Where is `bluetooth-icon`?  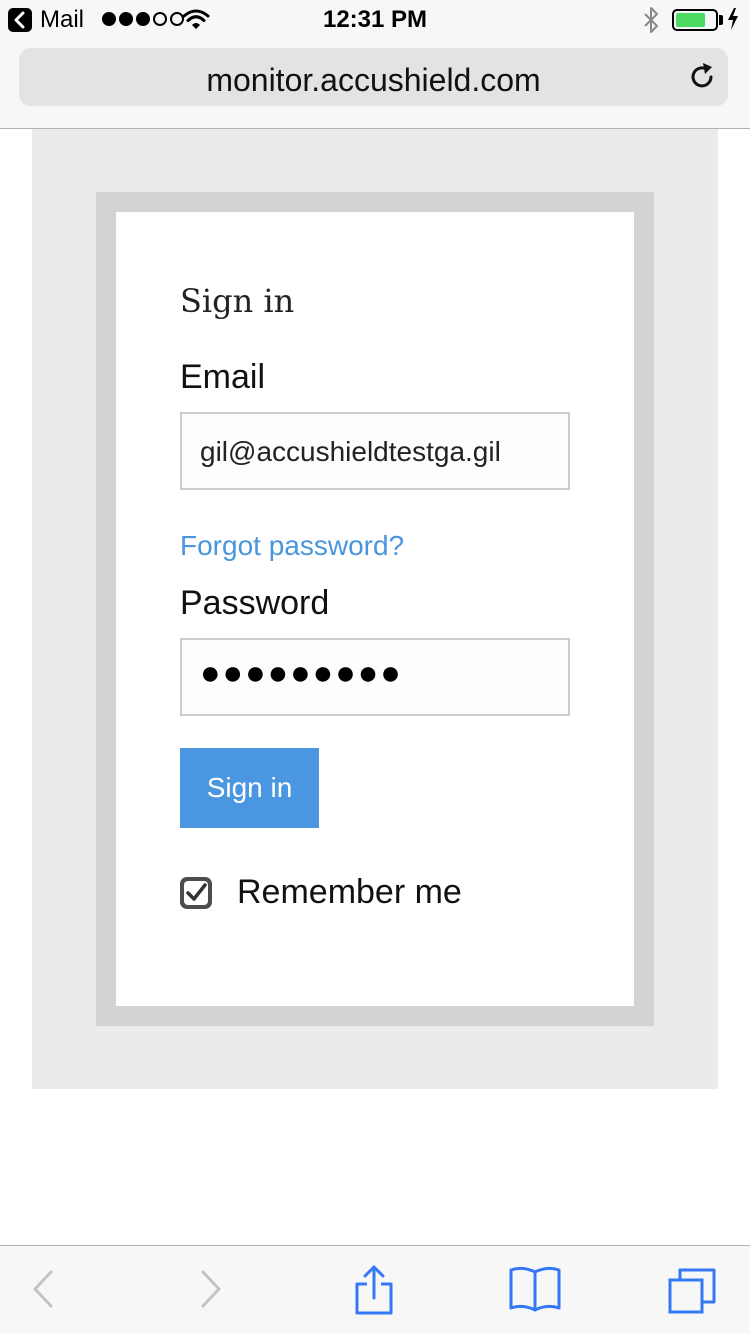 bluetooth-icon is located at coordinates (651, 20).